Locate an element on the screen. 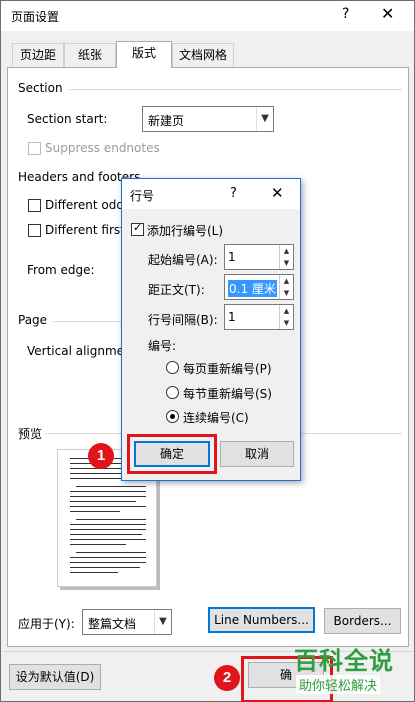 This screenshot has height=702, width=415. start-at-label: 起始编号(A): is located at coordinates (183, 260).